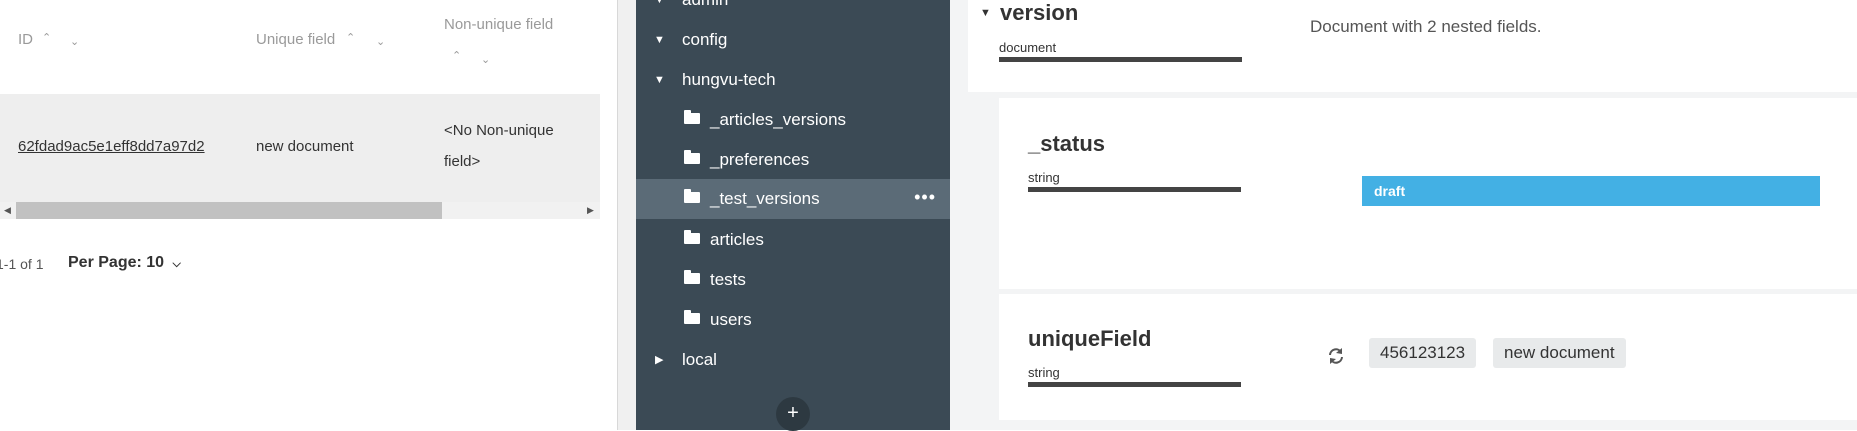 The height and width of the screenshot is (431, 1857). I want to click on non-unique-field-cell-line2: field>, so click(462, 161).